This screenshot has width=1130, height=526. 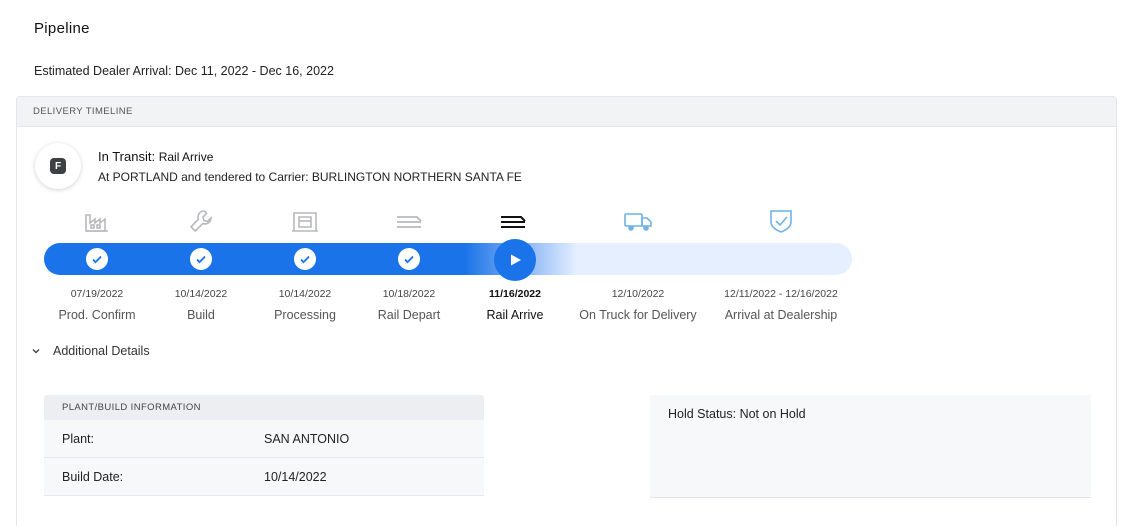 What do you see at coordinates (78, 438) in the screenshot?
I see `row-key: Plant:` at bounding box center [78, 438].